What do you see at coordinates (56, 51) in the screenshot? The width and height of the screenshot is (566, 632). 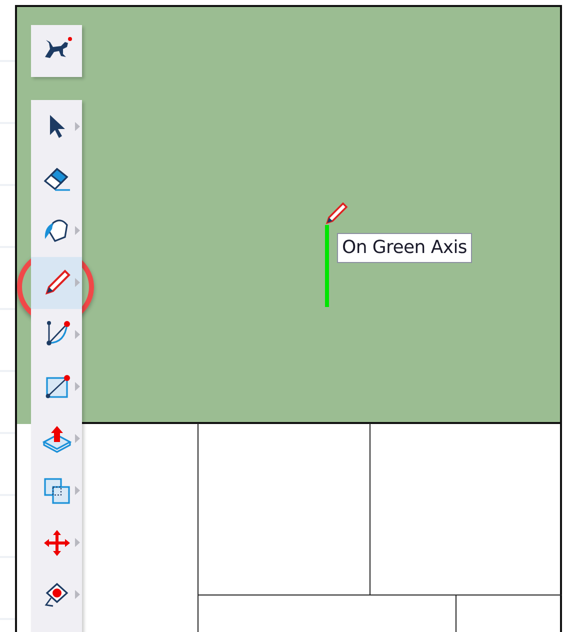 I see `logo-button` at bounding box center [56, 51].